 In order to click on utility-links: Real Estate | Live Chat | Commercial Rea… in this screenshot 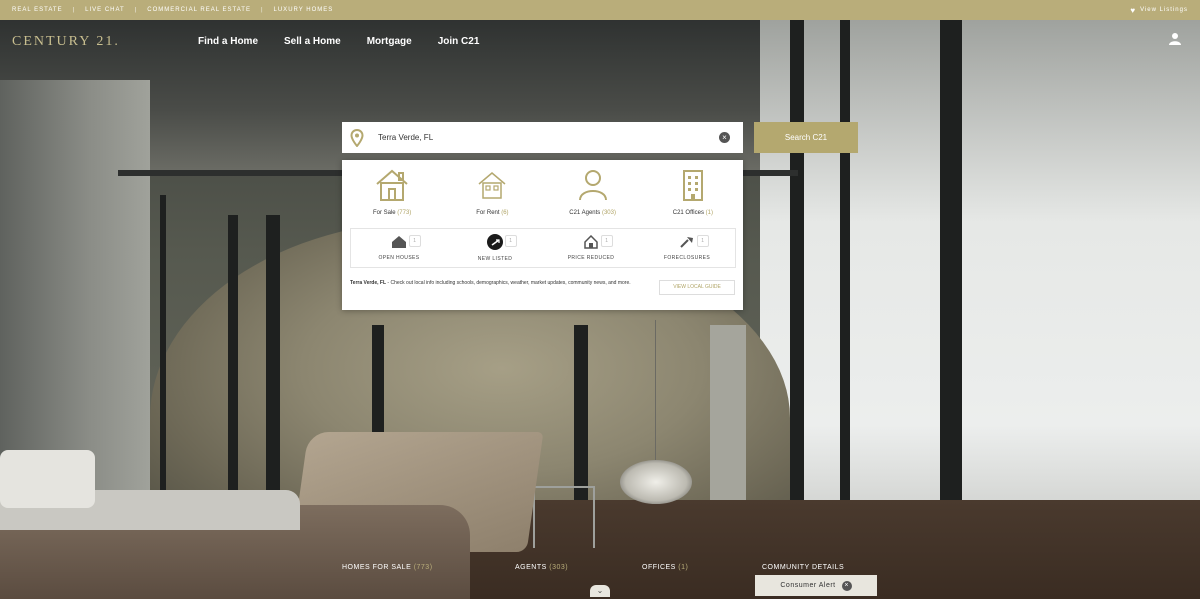, I will do `click(172, 10)`.